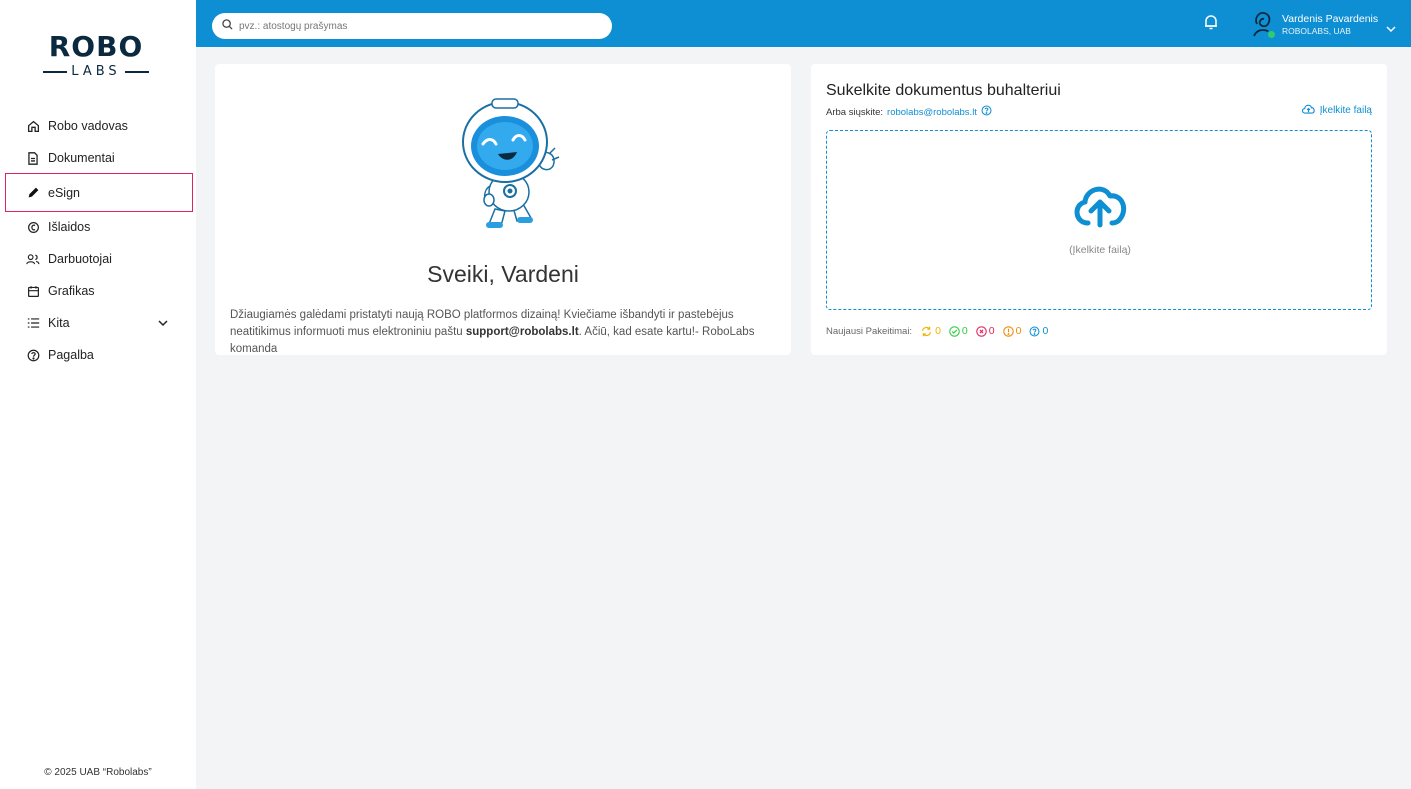 This screenshot has height=789, width=1411. What do you see at coordinates (98, 394) in the screenshot?
I see `sidebar: ROBO LABS Robo vadovas Dokumentai eSign` at bounding box center [98, 394].